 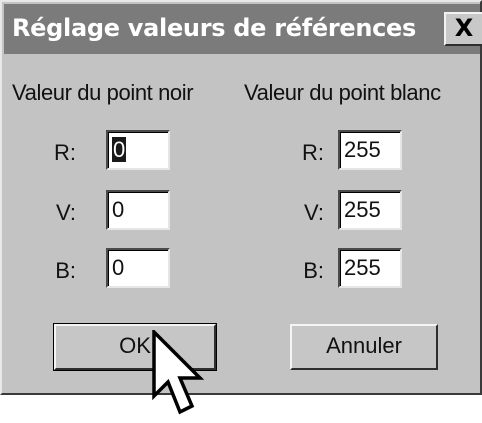 I want to click on dialog-title: Réglage valeurs de références, so click(x=214, y=28).